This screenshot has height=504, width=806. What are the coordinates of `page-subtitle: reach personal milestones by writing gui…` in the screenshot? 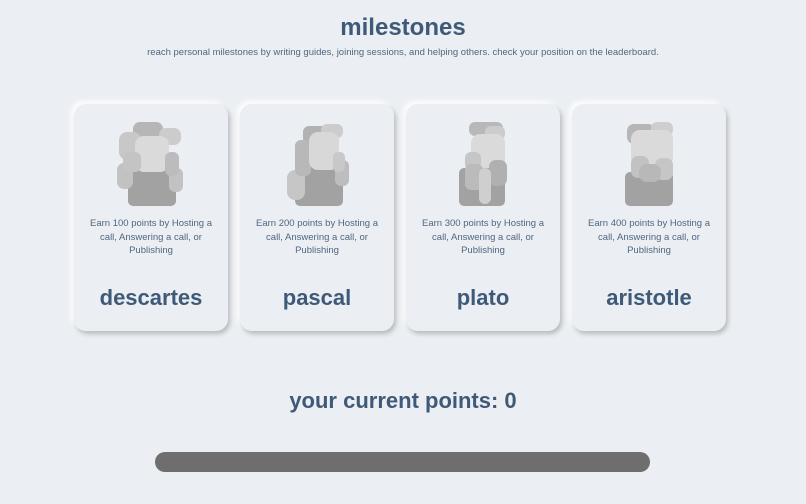 It's located at (403, 52).